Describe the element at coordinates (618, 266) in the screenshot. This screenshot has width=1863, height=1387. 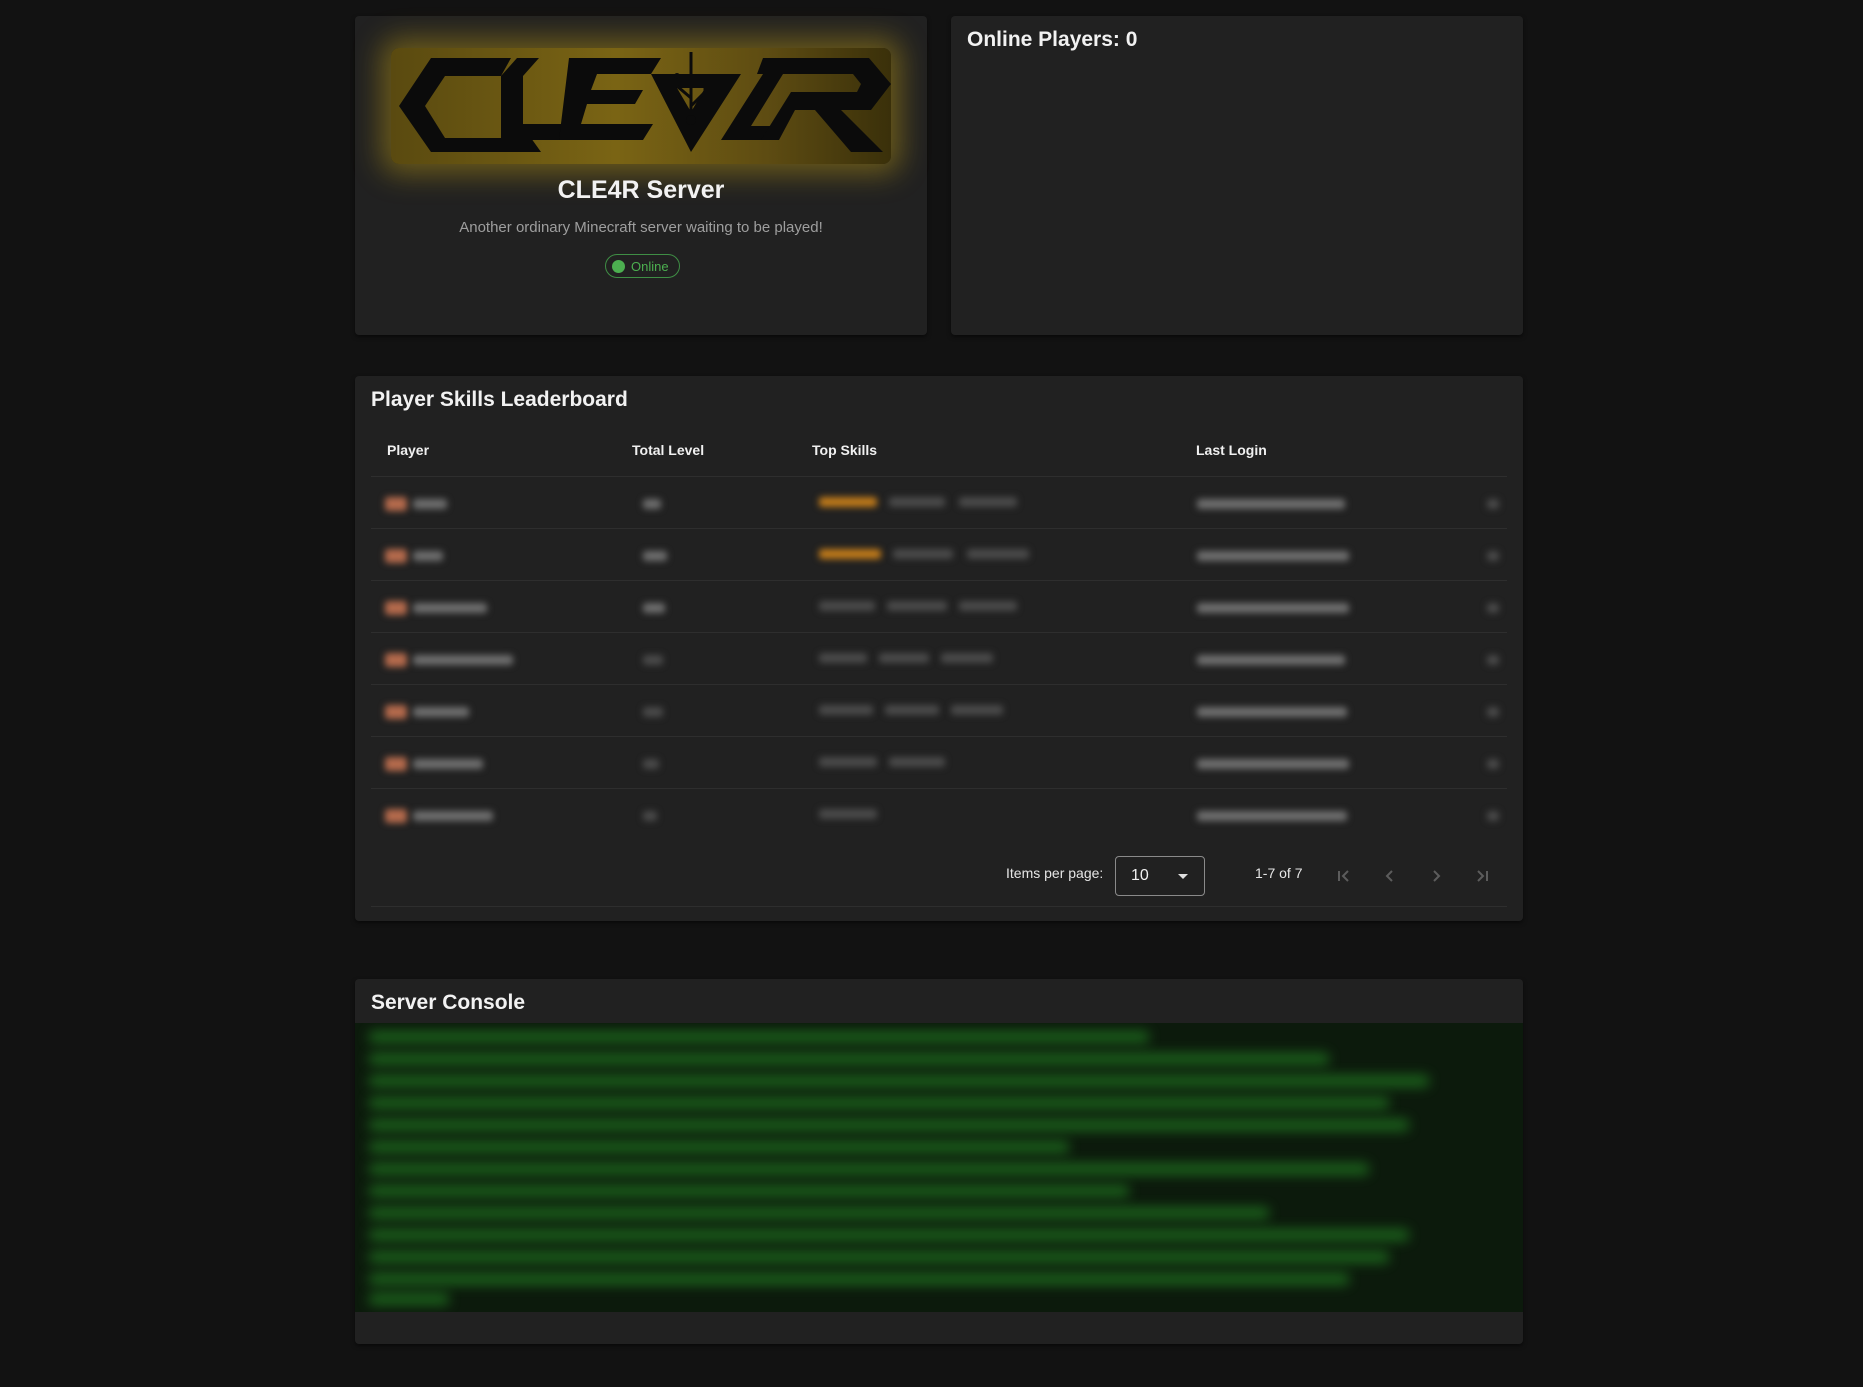
I see `status-dot-icon` at that location.